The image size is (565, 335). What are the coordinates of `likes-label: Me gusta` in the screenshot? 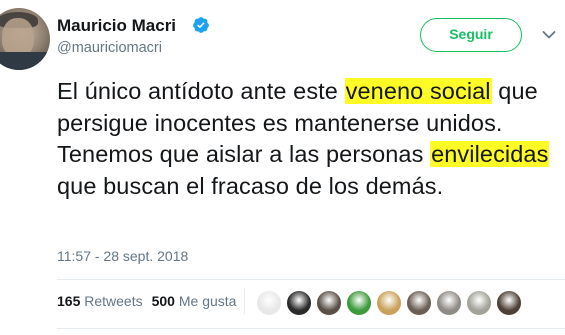 It's located at (207, 301).